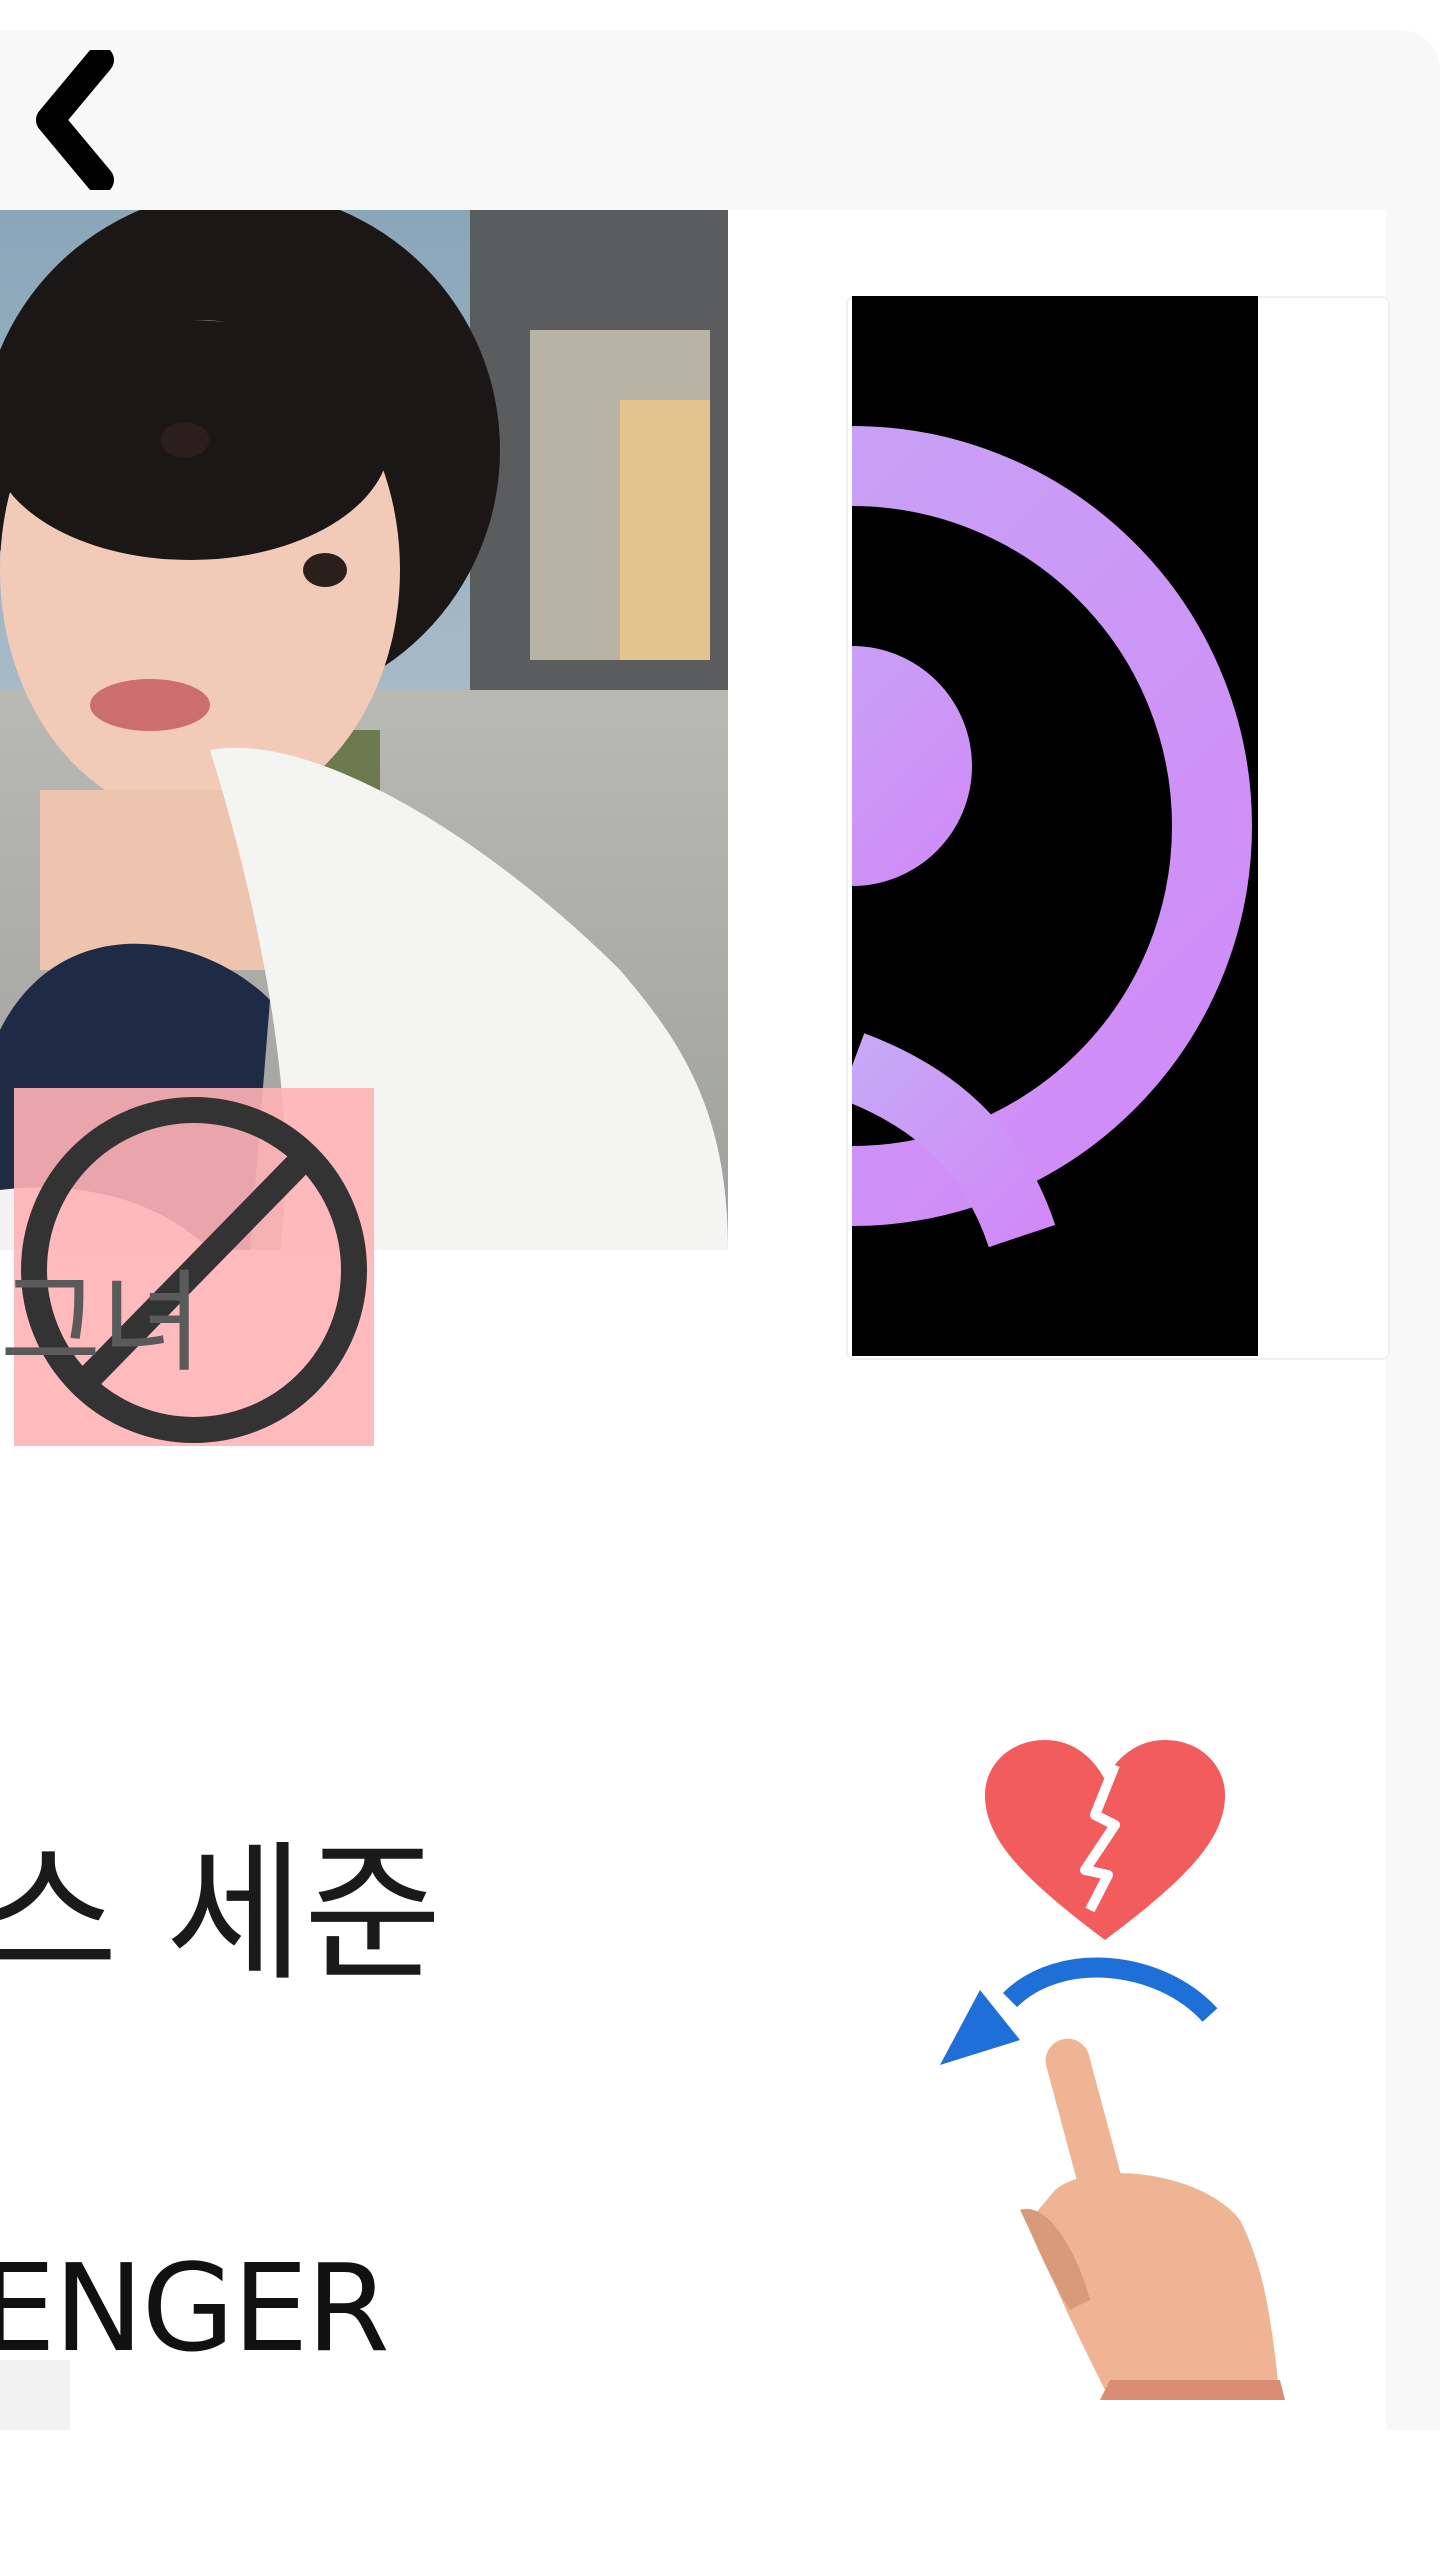 The width and height of the screenshot is (1440, 2560). What do you see at coordinates (1413, 1320) in the screenshot?
I see `side-rail` at bounding box center [1413, 1320].